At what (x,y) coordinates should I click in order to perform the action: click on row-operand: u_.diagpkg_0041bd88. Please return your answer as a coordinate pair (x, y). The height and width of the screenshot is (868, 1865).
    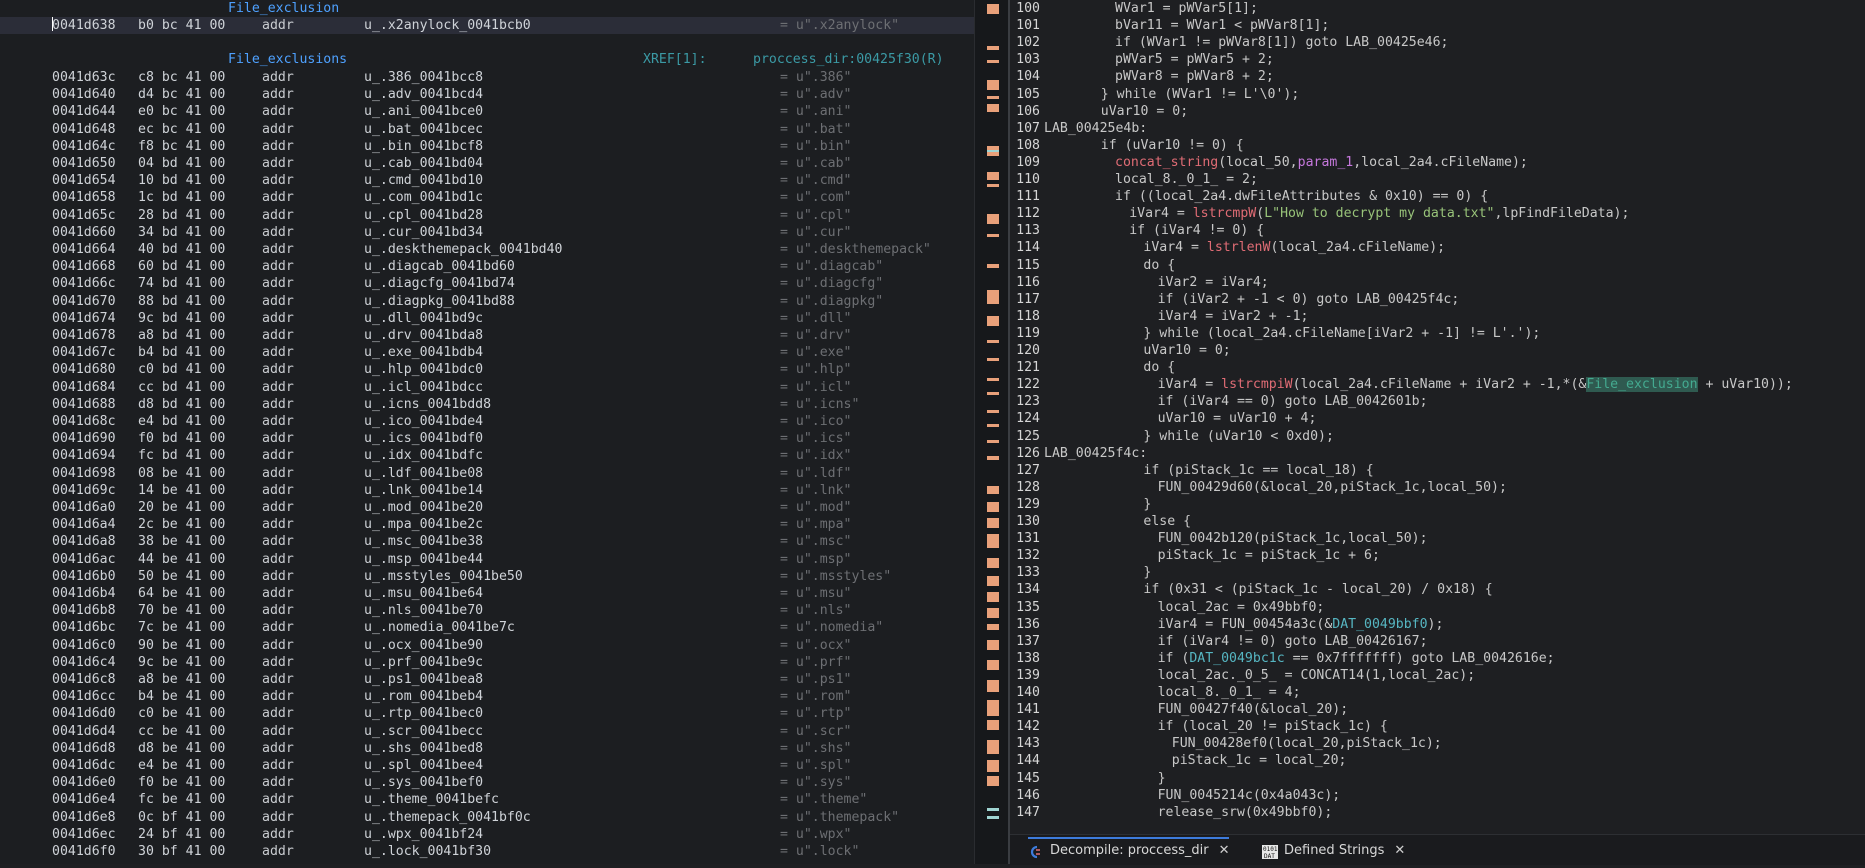
    Looking at the image, I should click on (439, 301).